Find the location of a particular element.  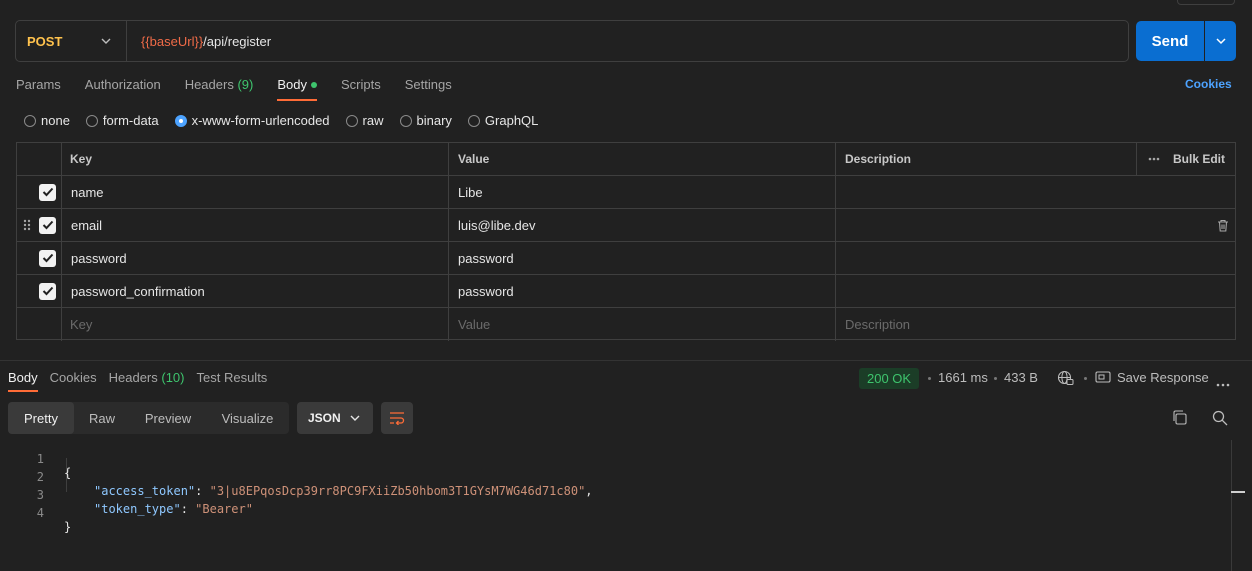

row-key: password_confirmation is located at coordinates (138, 291).